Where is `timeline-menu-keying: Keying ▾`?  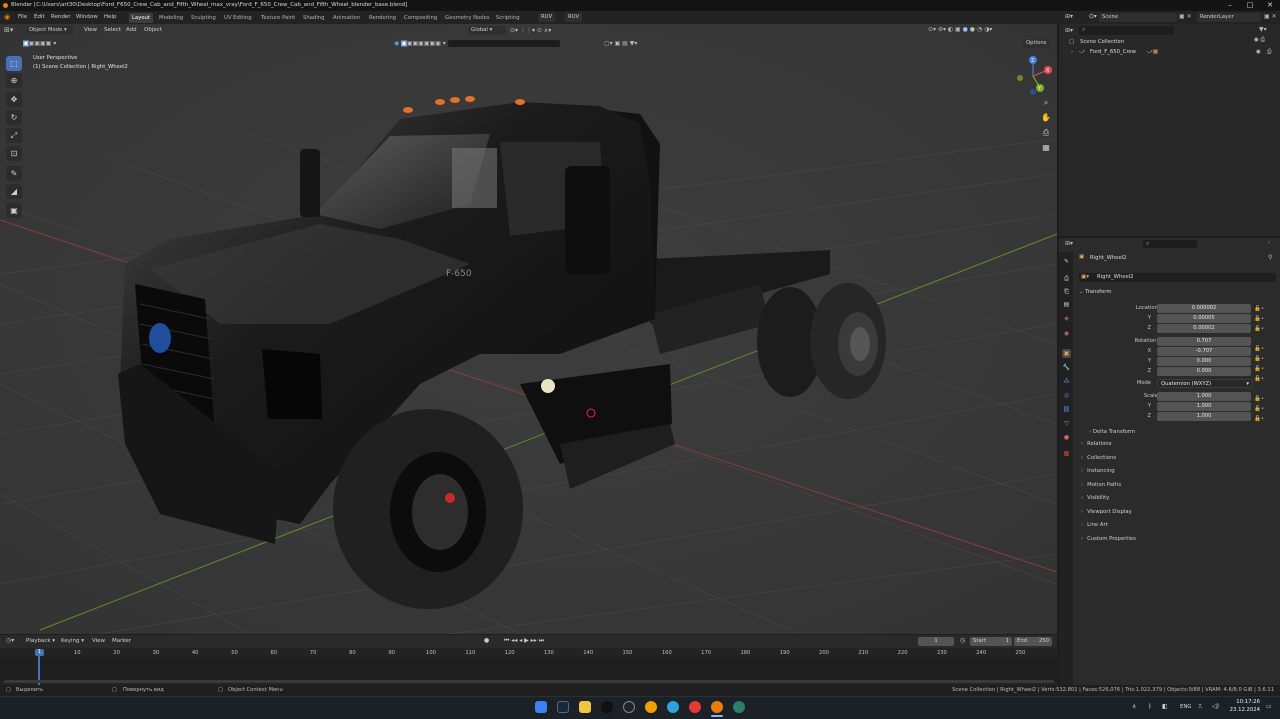
timeline-menu-keying: Keying ▾ is located at coordinates (72, 641).